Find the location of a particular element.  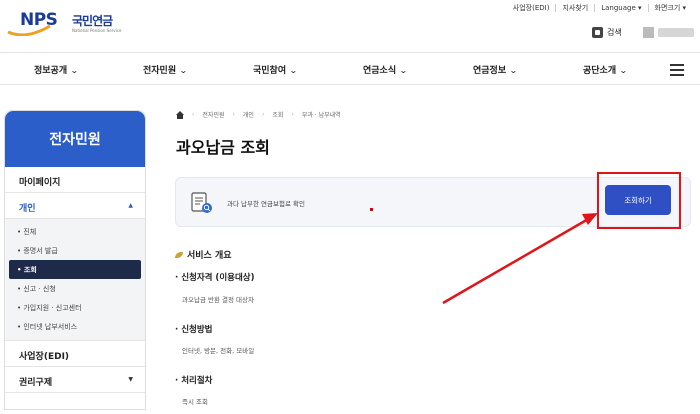

logo-subtitle: National Pension Service is located at coordinates (97, 30).